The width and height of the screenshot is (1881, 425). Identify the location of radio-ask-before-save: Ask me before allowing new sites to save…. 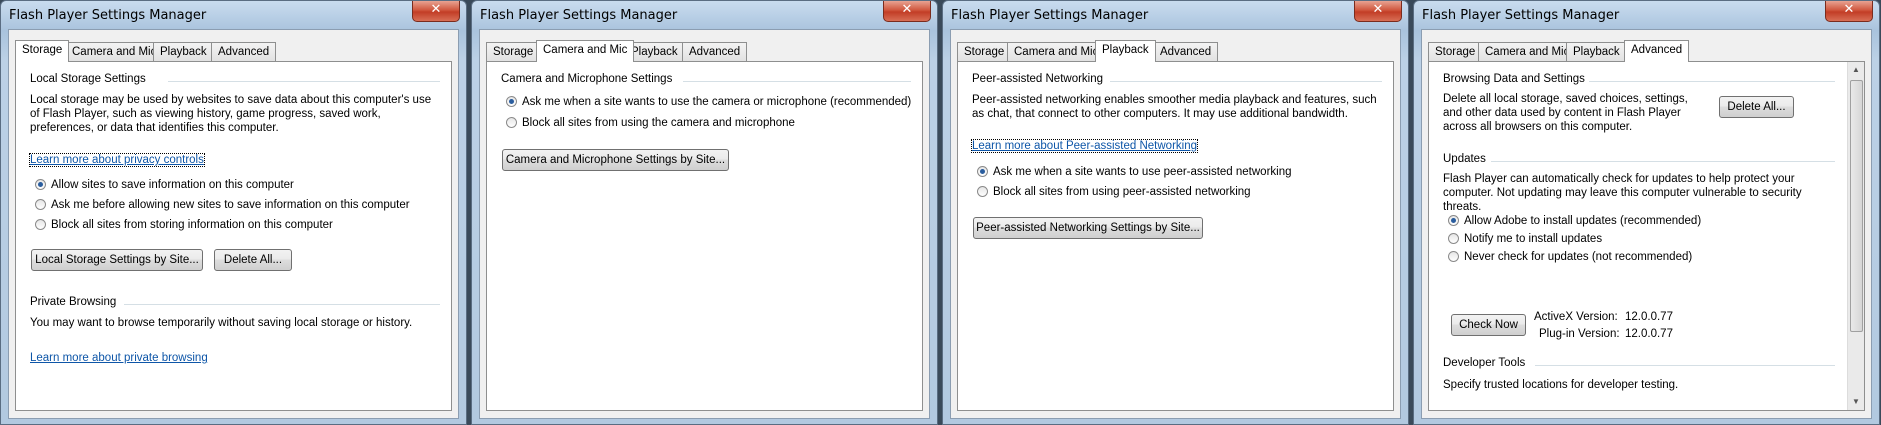
(222, 207).